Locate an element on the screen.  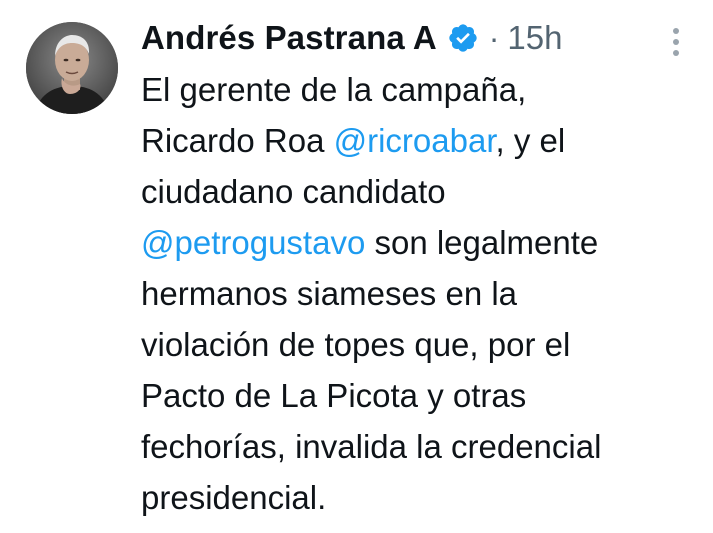
tweet-line: fechorías, invalida la credencial is located at coordinates (421, 446).